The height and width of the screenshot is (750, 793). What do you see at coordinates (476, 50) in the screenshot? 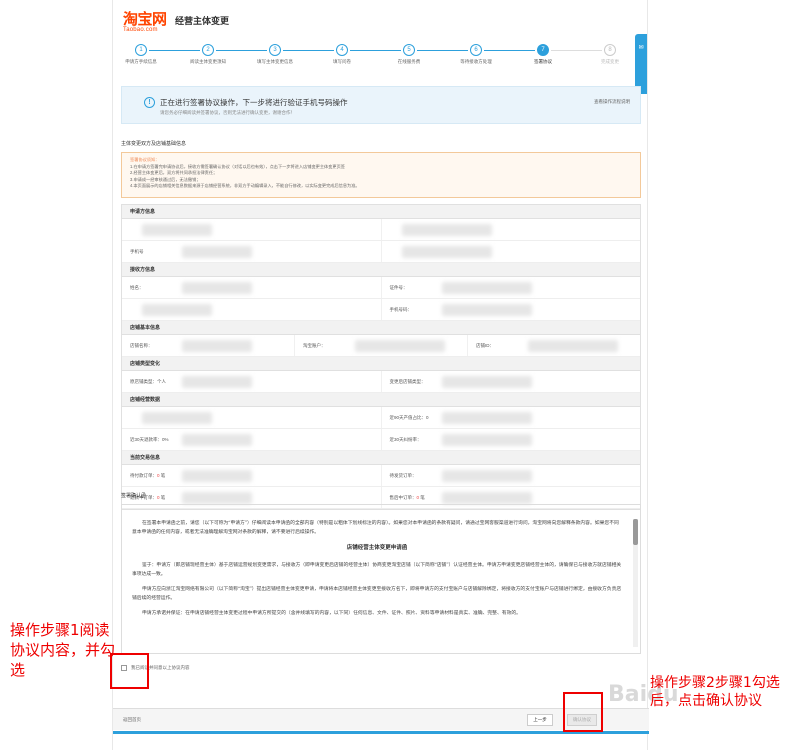
I see `step-number: 6` at bounding box center [476, 50].